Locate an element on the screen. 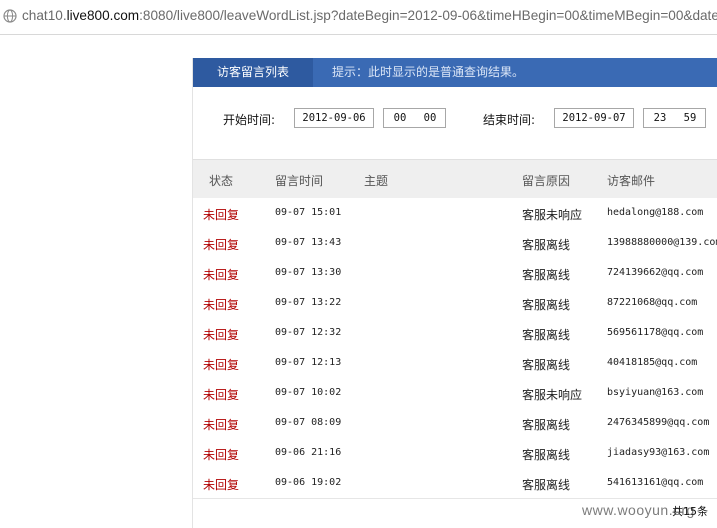 Image resolution: width=717 pixels, height=528 pixels. tab-leave-word-list: 访客留言列表 is located at coordinates (253, 72).